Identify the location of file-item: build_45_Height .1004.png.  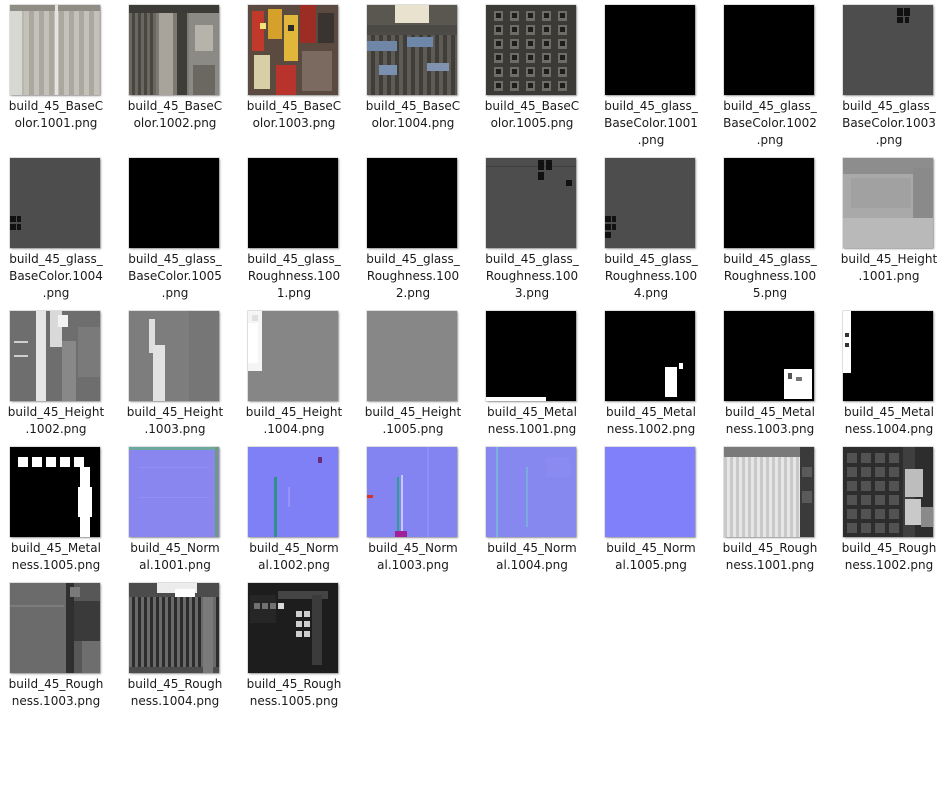
(297, 381).